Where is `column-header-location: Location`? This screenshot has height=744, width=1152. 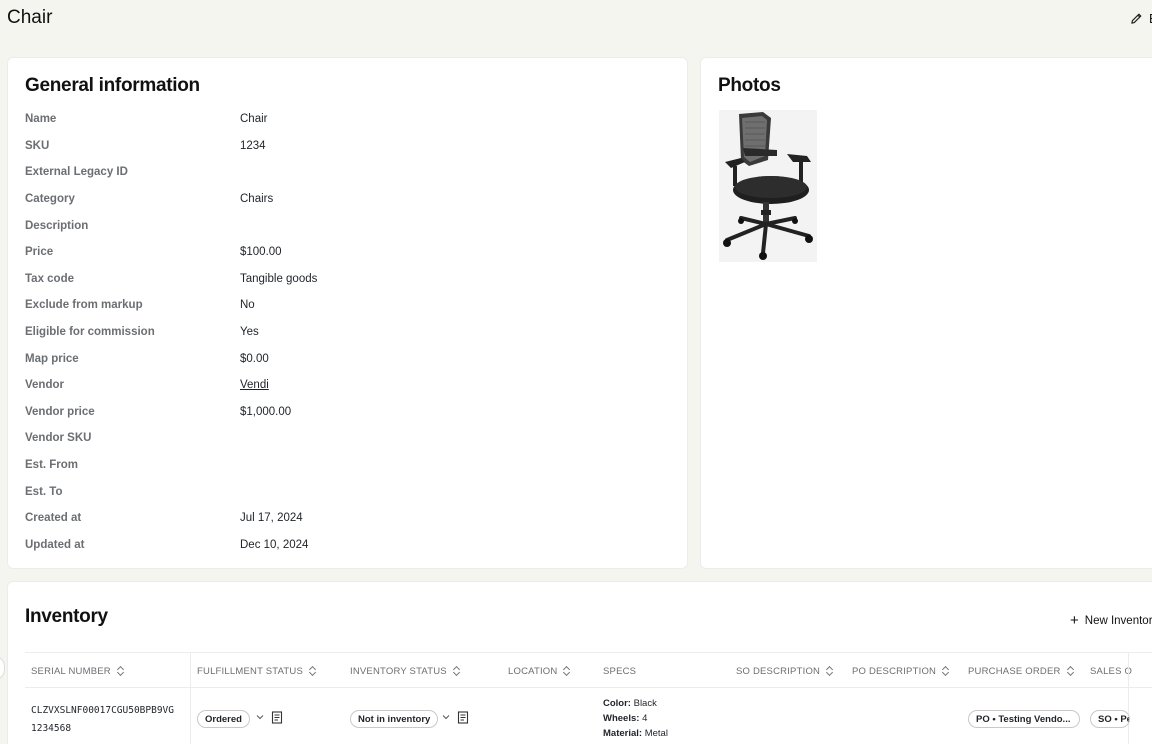 column-header-location: Location is located at coordinates (539, 671).